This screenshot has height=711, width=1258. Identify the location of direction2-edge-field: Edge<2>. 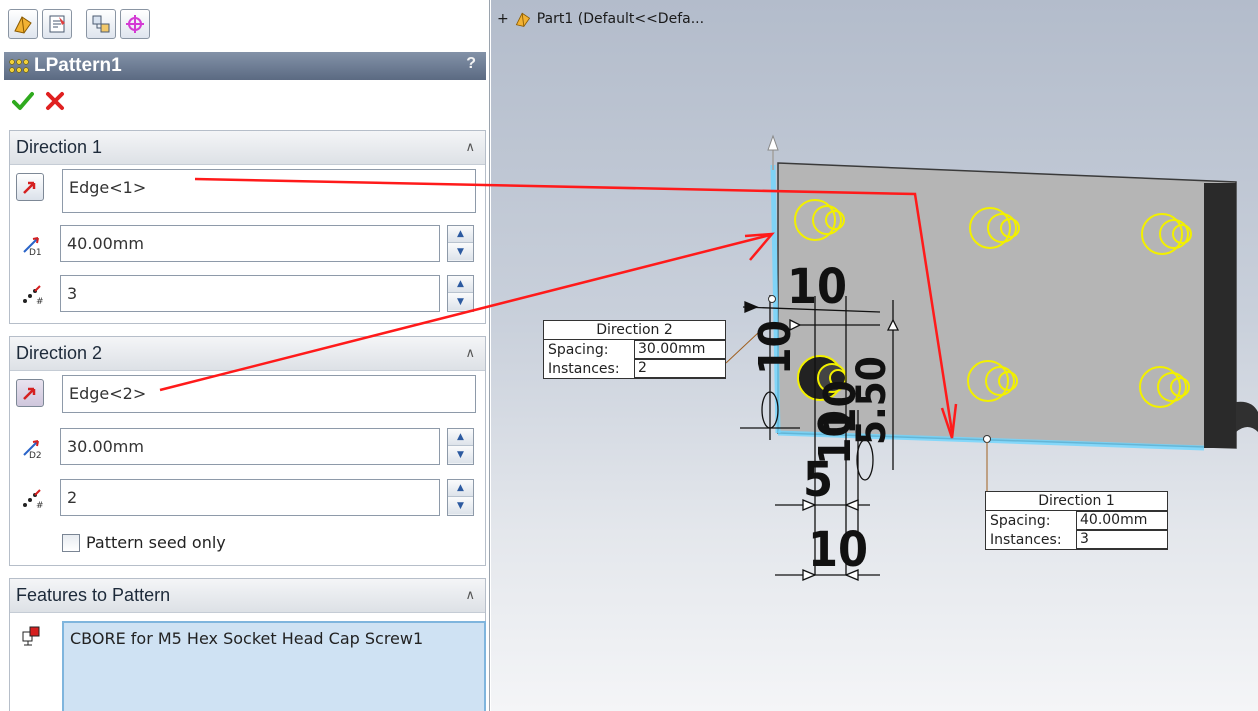
(269, 394).